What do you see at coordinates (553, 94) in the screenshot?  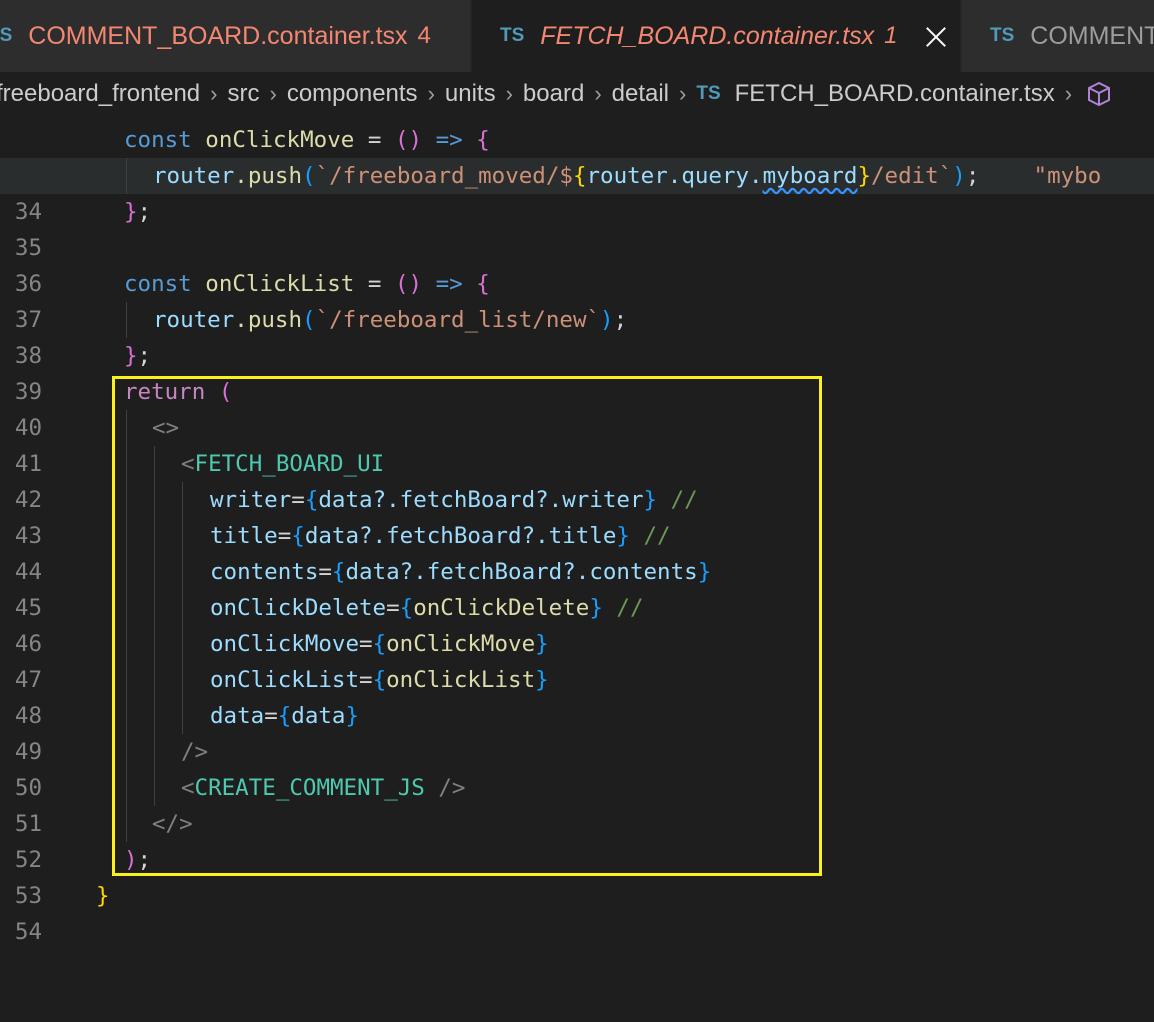 I see `breadcrumb-item: board` at bounding box center [553, 94].